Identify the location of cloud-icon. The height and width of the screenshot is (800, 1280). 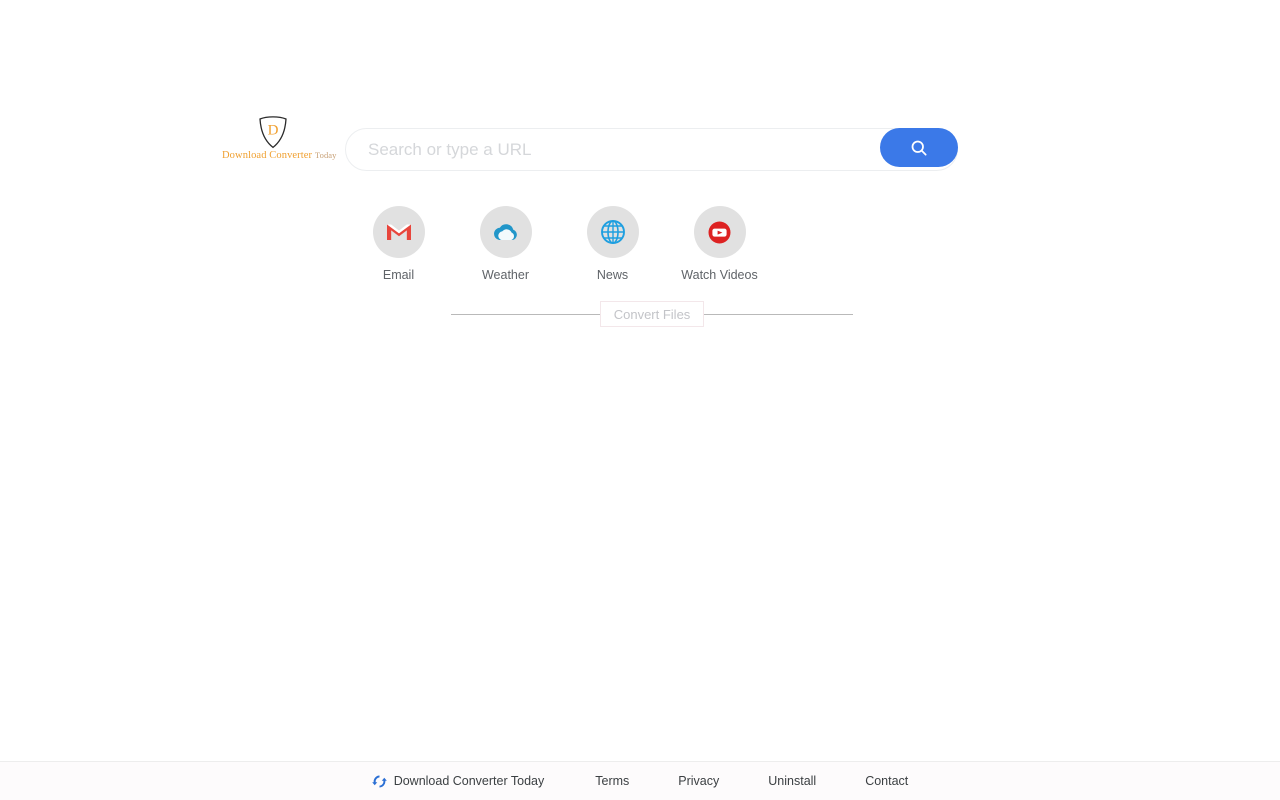
(505, 232).